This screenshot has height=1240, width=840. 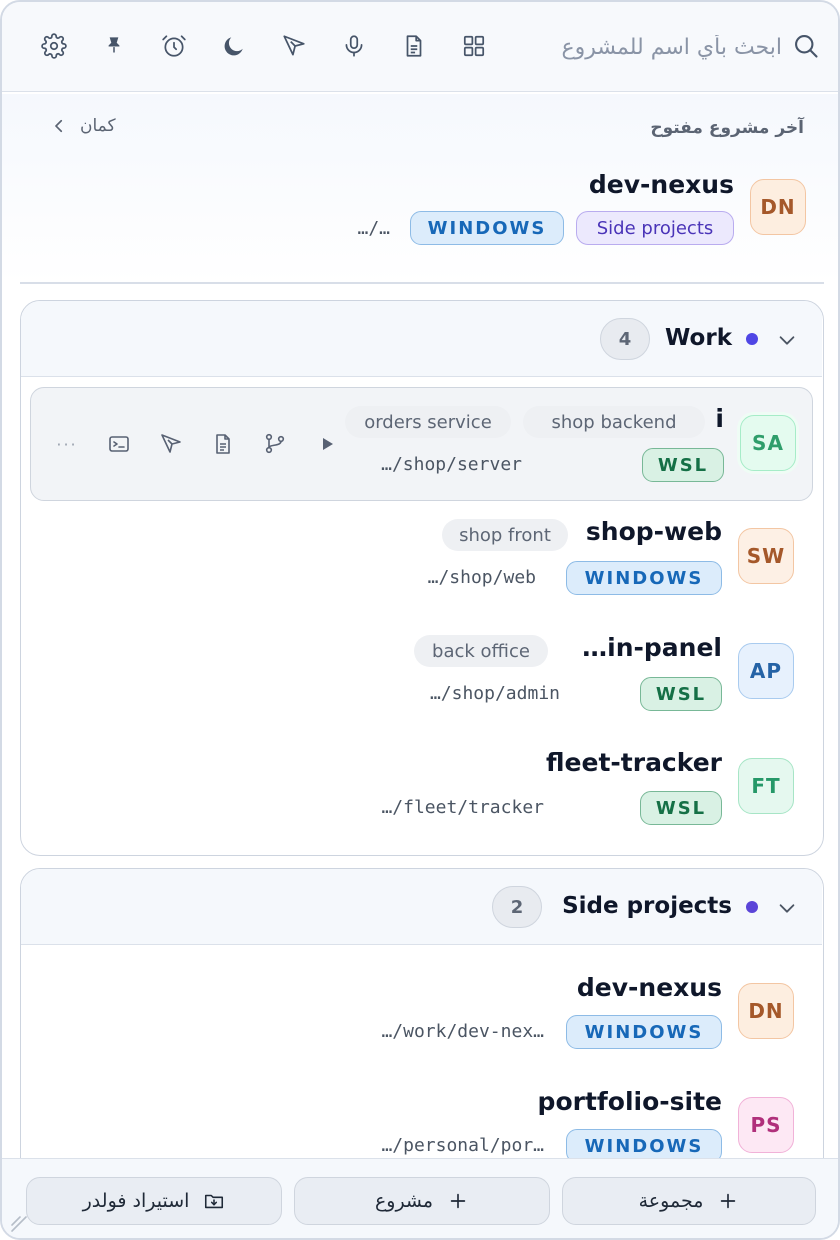 I want to click on project-path: …/shop/admin, so click(x=494, y=693).